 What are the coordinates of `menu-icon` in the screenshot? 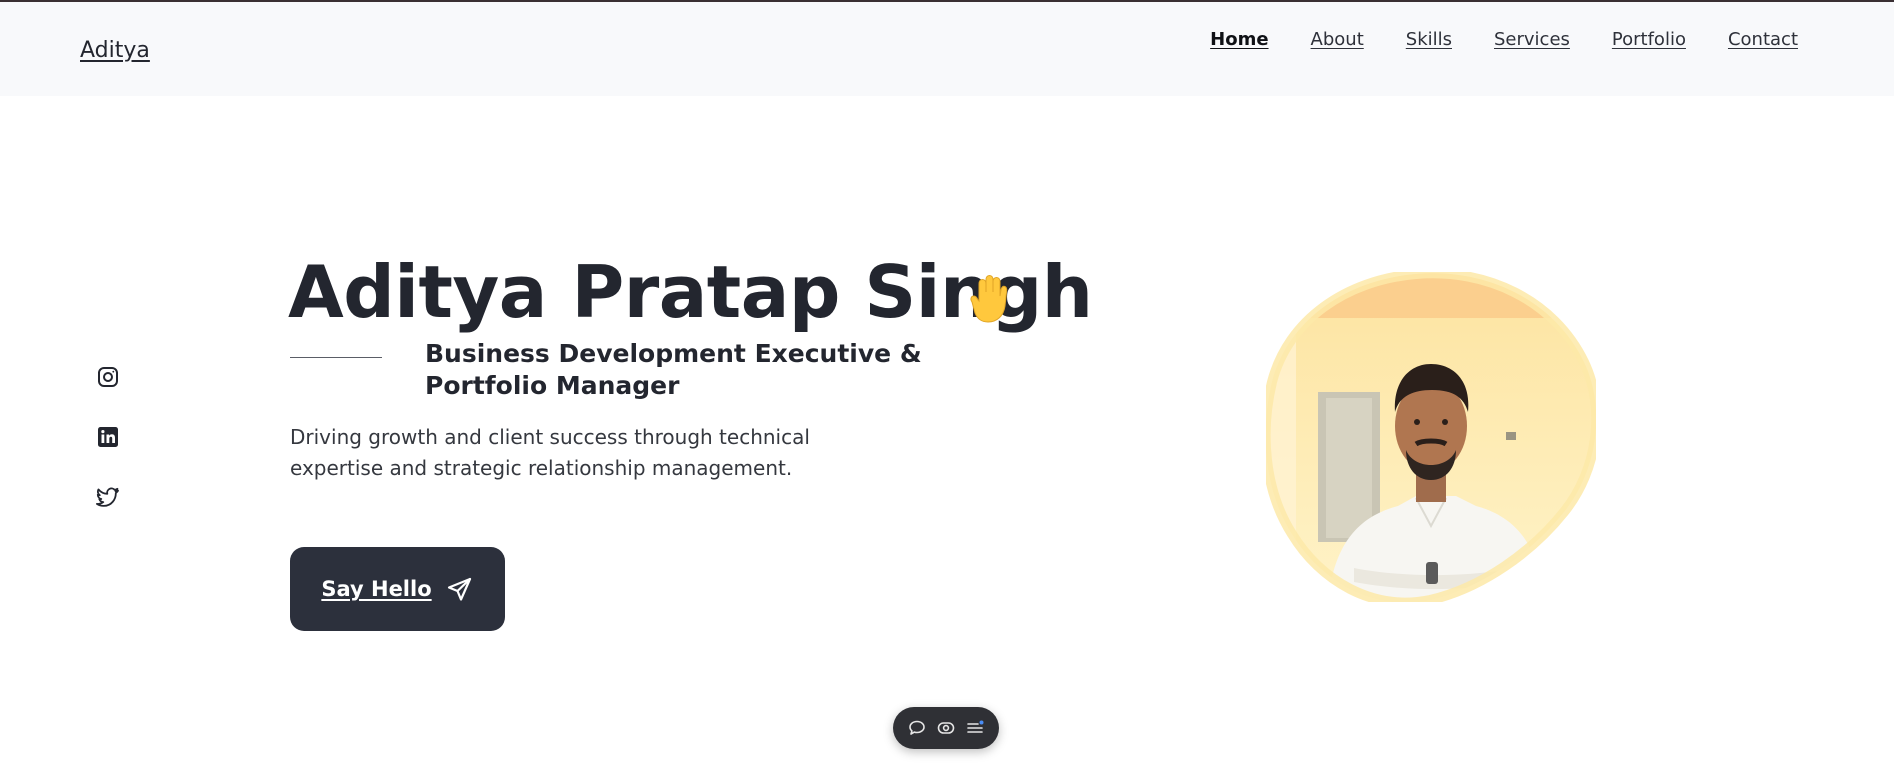 It's located at (975, 728).